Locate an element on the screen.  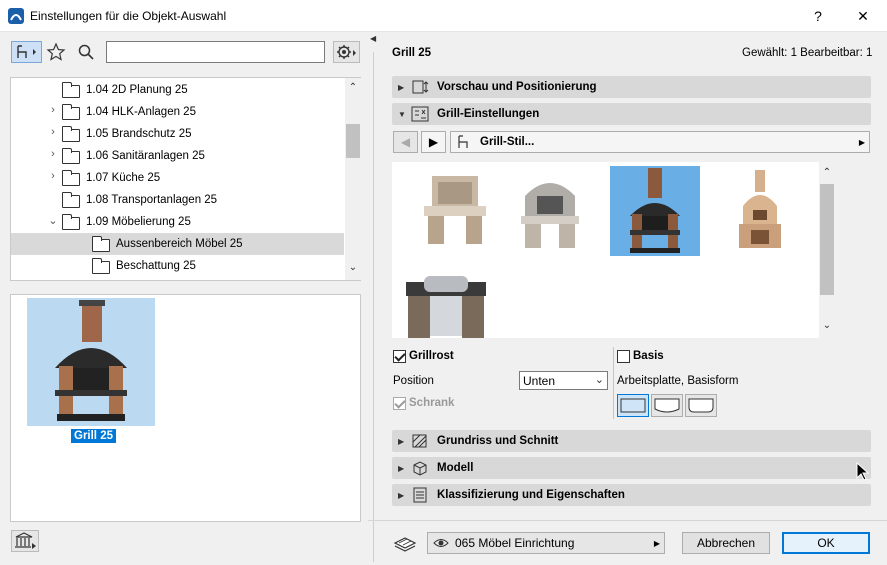
basisform-option-round-corners is located at coordinates (701, 405).